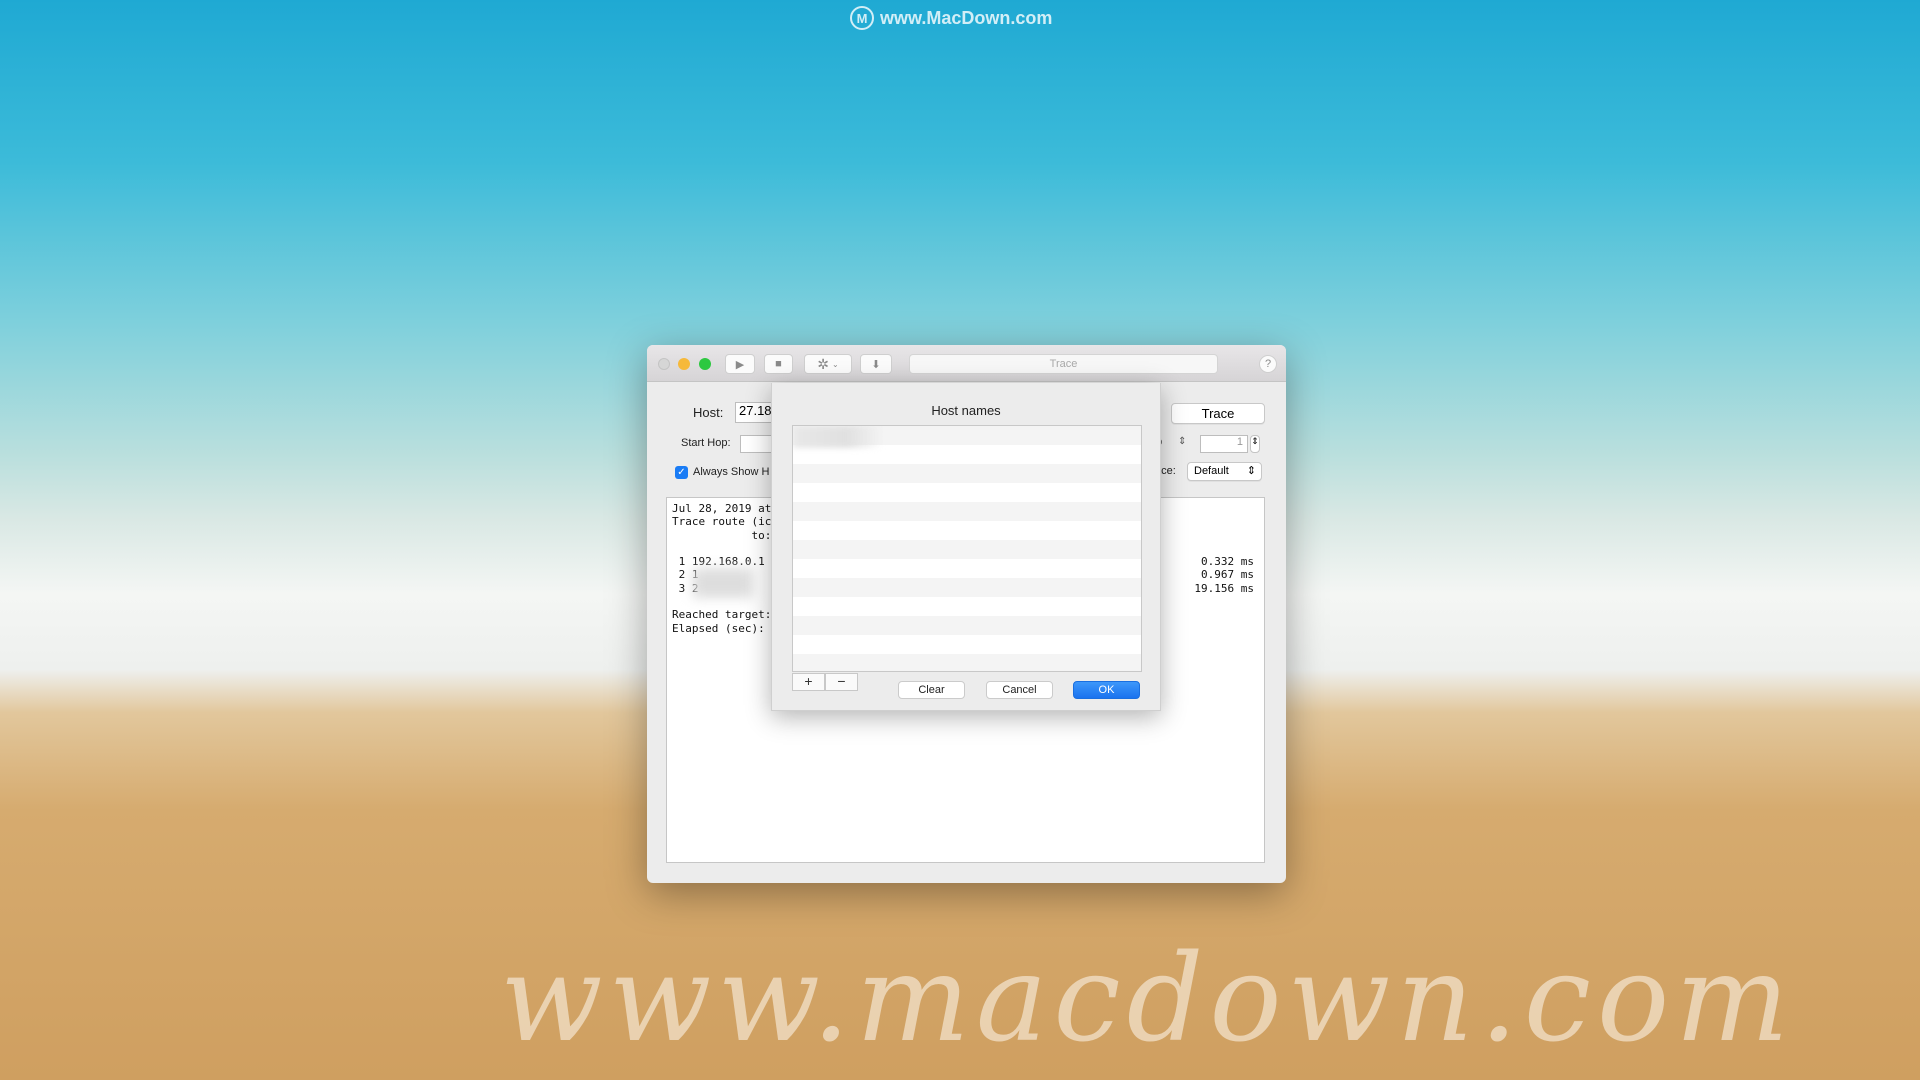 This screenshot has width=1920, height=1080. What do you see at coordinates (966, 410) in the screenshot?
I see `sheet-title: Host names` at bounding box center [966, 410].